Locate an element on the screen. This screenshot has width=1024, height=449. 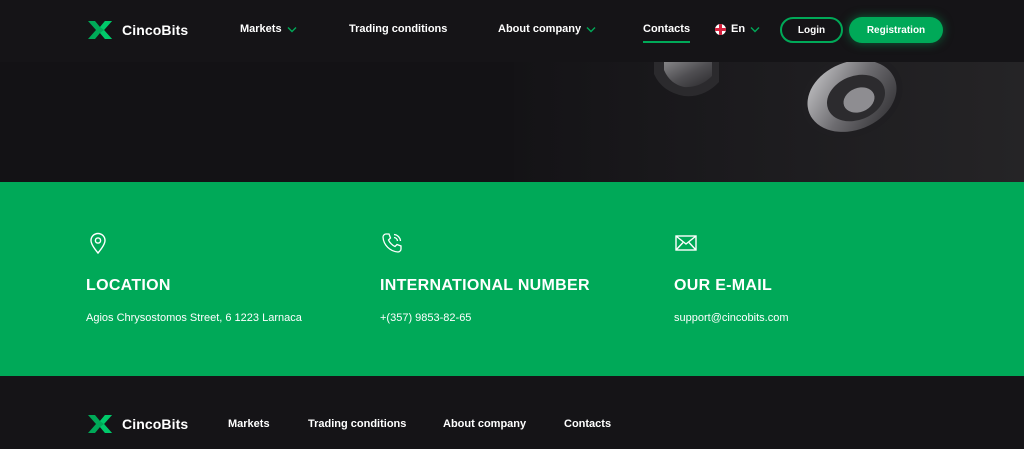
uk-flag-icon is located at coordinates (720, 29).